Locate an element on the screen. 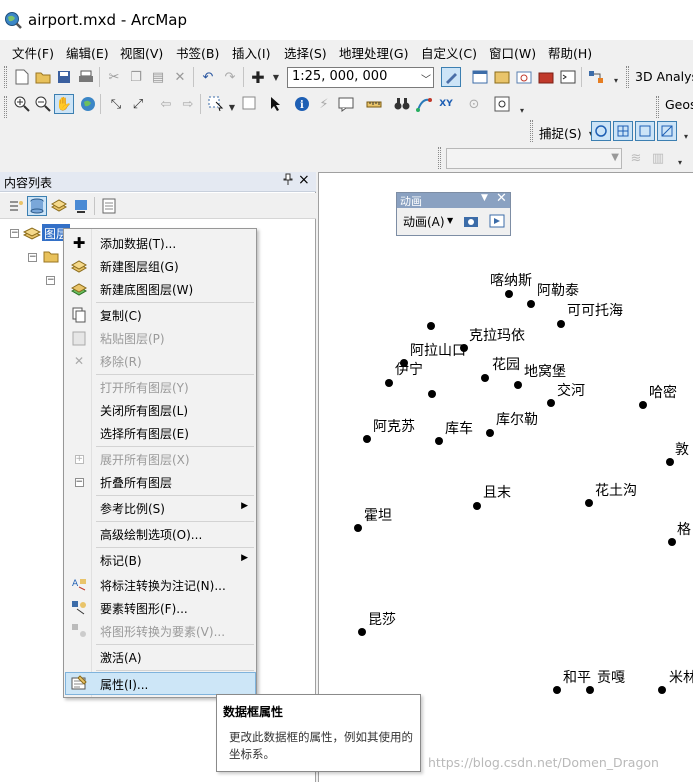  clear-selection-icon is located at coordinates (250, 104).